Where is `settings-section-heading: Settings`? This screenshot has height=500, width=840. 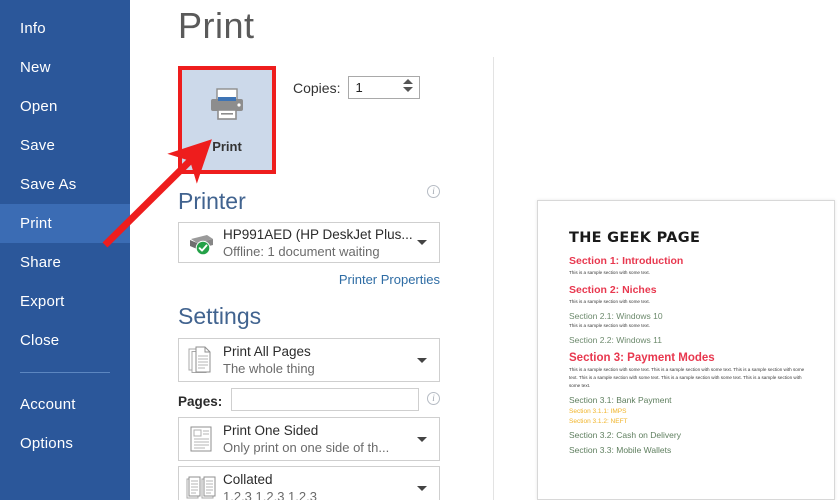 settings-section-heading: Settings is located at coordinates (220, 316).